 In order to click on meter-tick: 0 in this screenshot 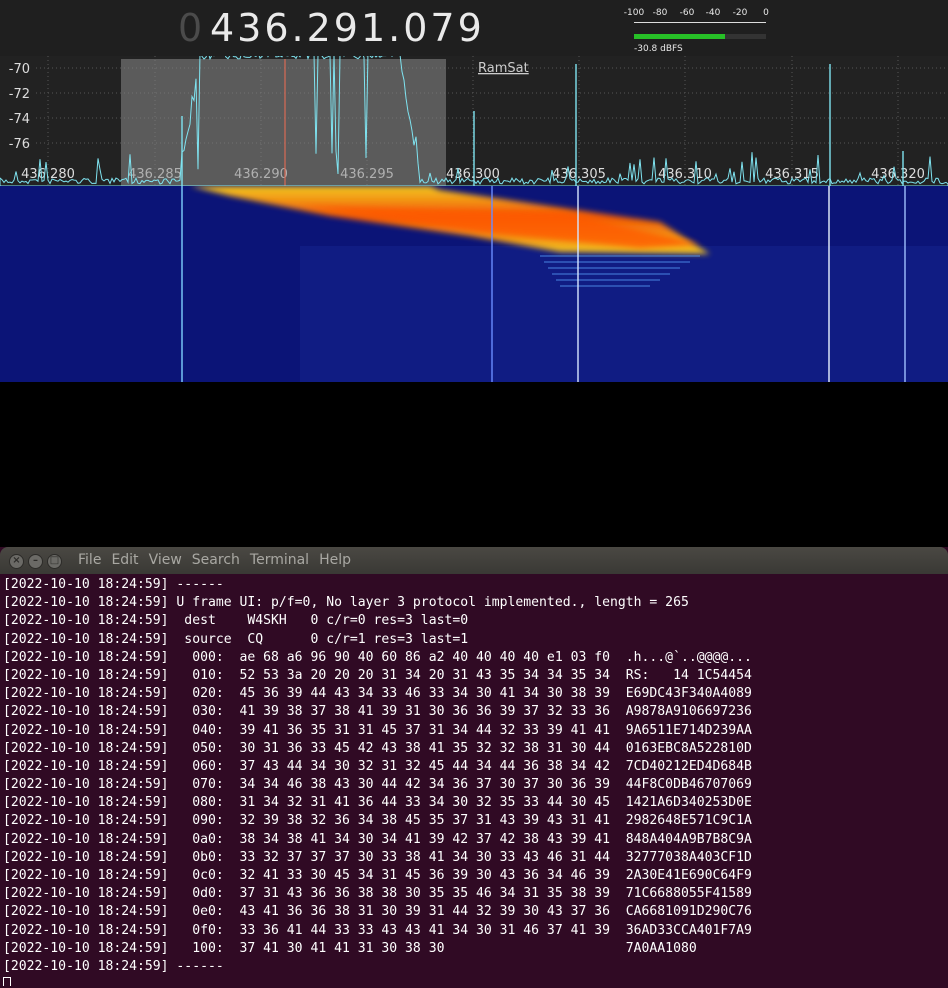, I will do `click(766, 13)`.